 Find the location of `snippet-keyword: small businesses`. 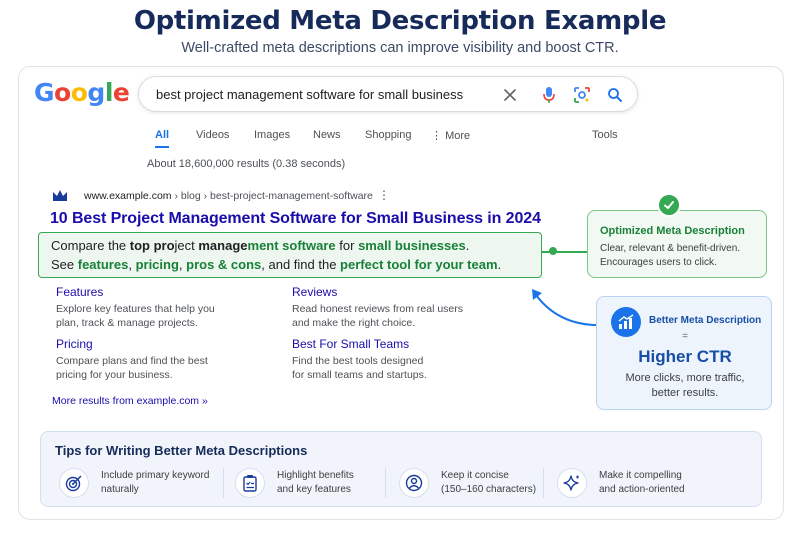

snippet-keyword: small businesses is located at coordinates (412, 245).